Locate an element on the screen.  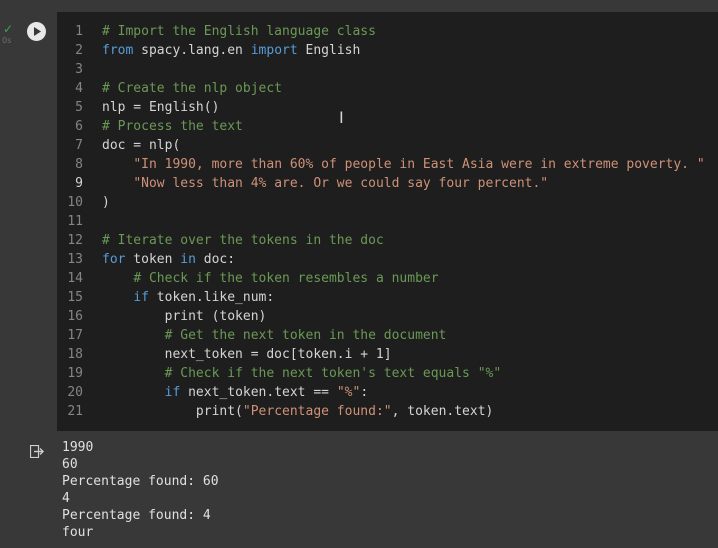
line-number: 2 is located at coordinates (79, 50).